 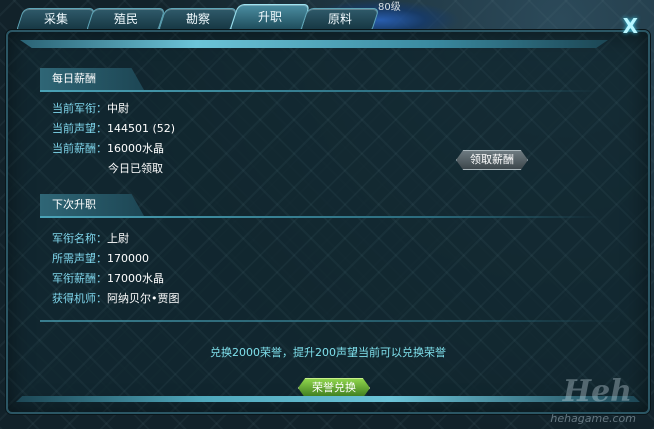 I want to click on current-rank-row: 当前军衔：中尉, so click(x=90, y=108).